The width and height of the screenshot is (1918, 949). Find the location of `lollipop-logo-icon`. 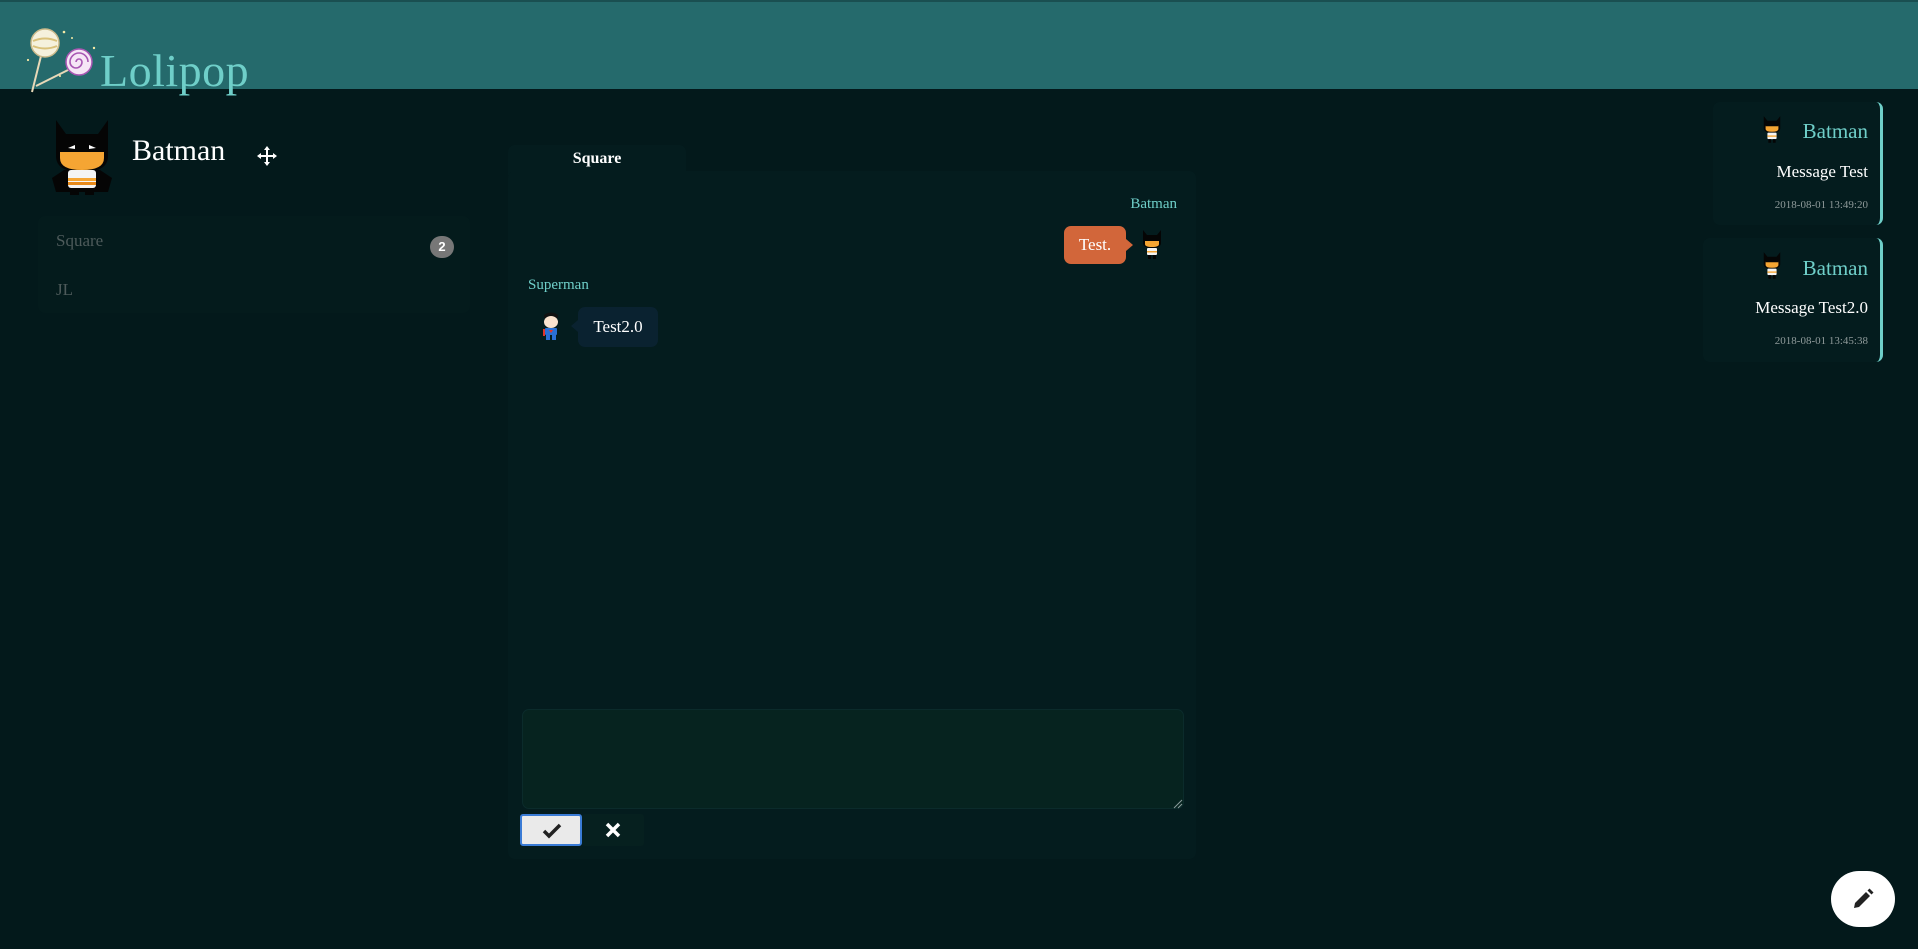

lollipop-logo-icon is located at coordinates (61, 60).